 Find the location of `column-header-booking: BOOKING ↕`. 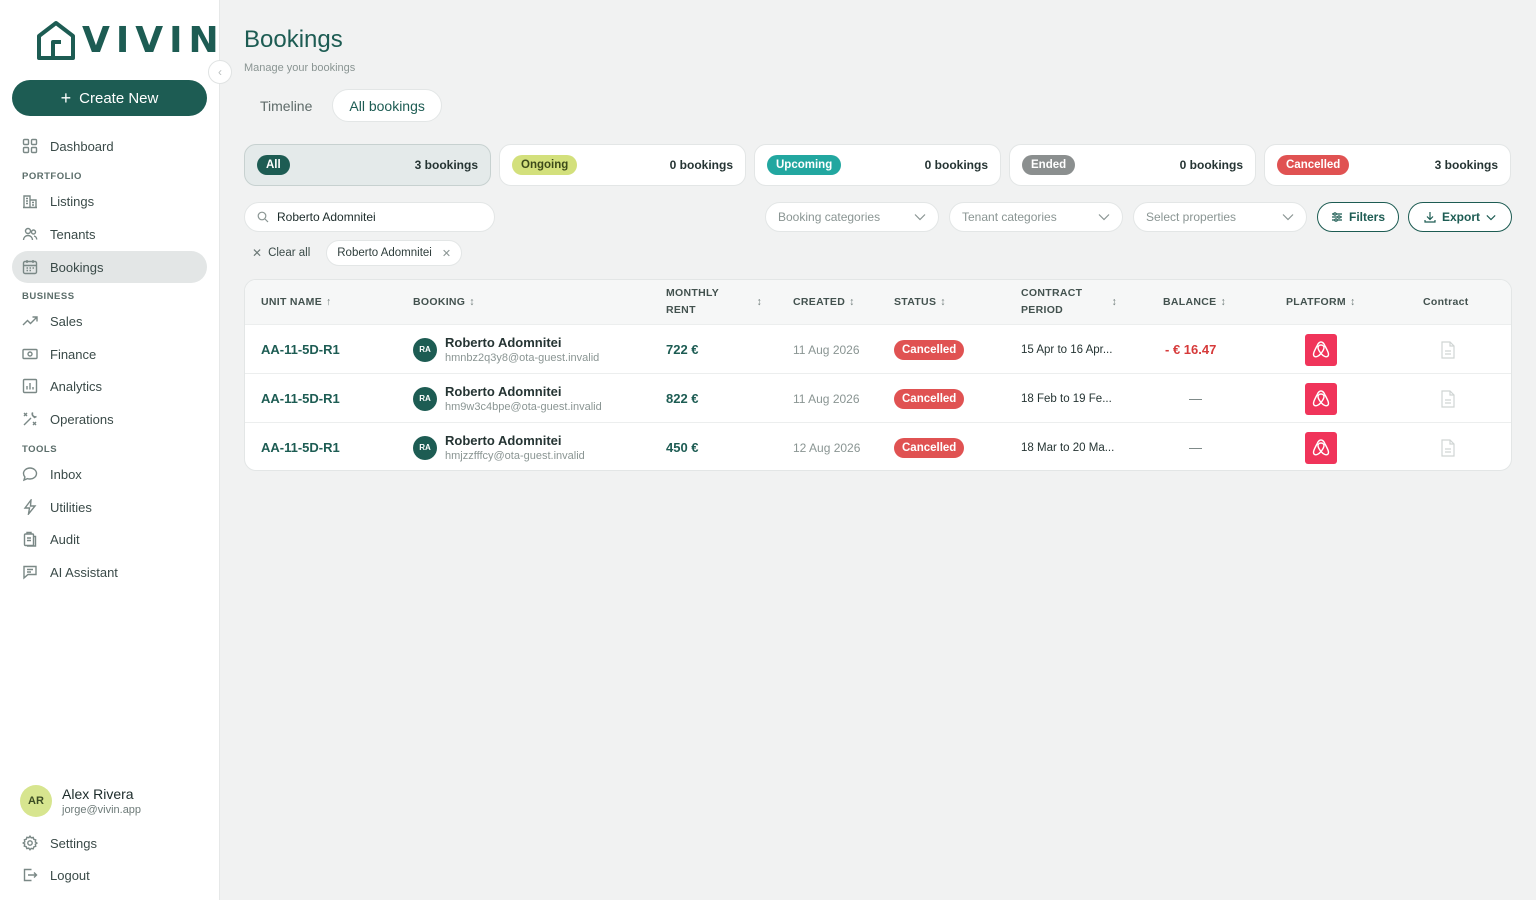

column-header-booking: BOOKING ↕ is located at coordinates (444, 302).